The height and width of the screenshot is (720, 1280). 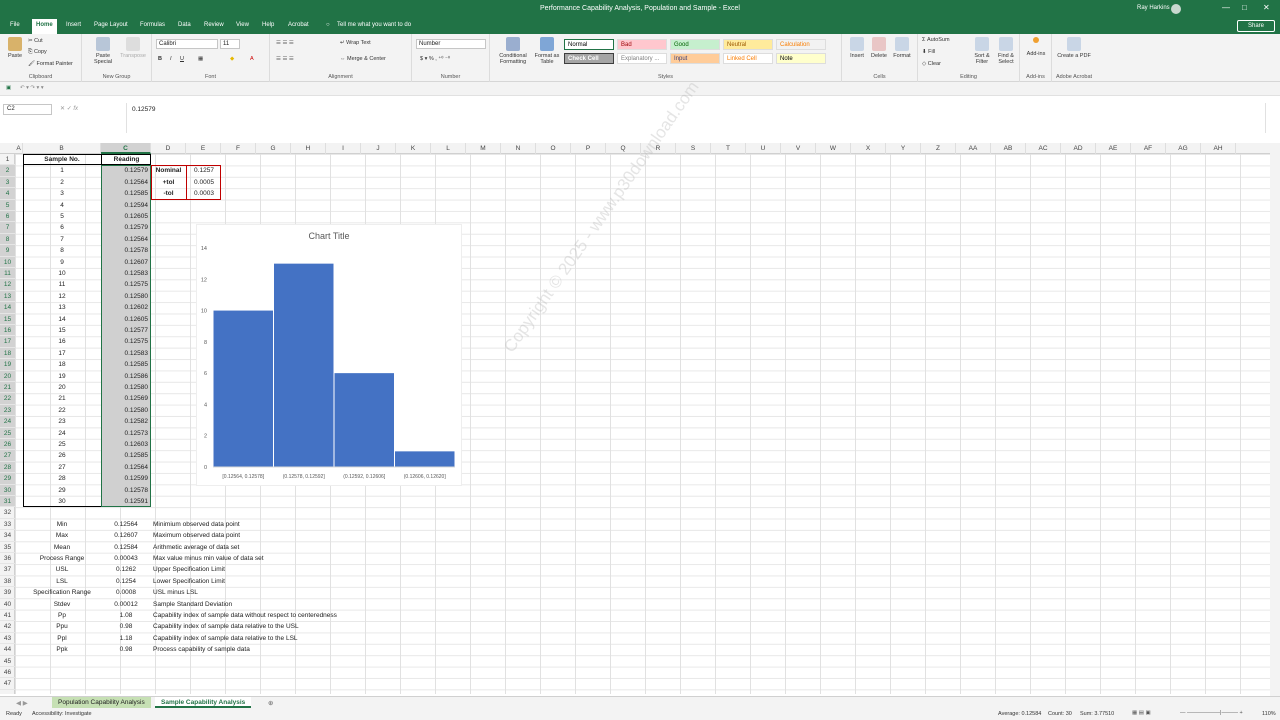 I want to click on col-header-aa: AA, so click(x=973, y=148).